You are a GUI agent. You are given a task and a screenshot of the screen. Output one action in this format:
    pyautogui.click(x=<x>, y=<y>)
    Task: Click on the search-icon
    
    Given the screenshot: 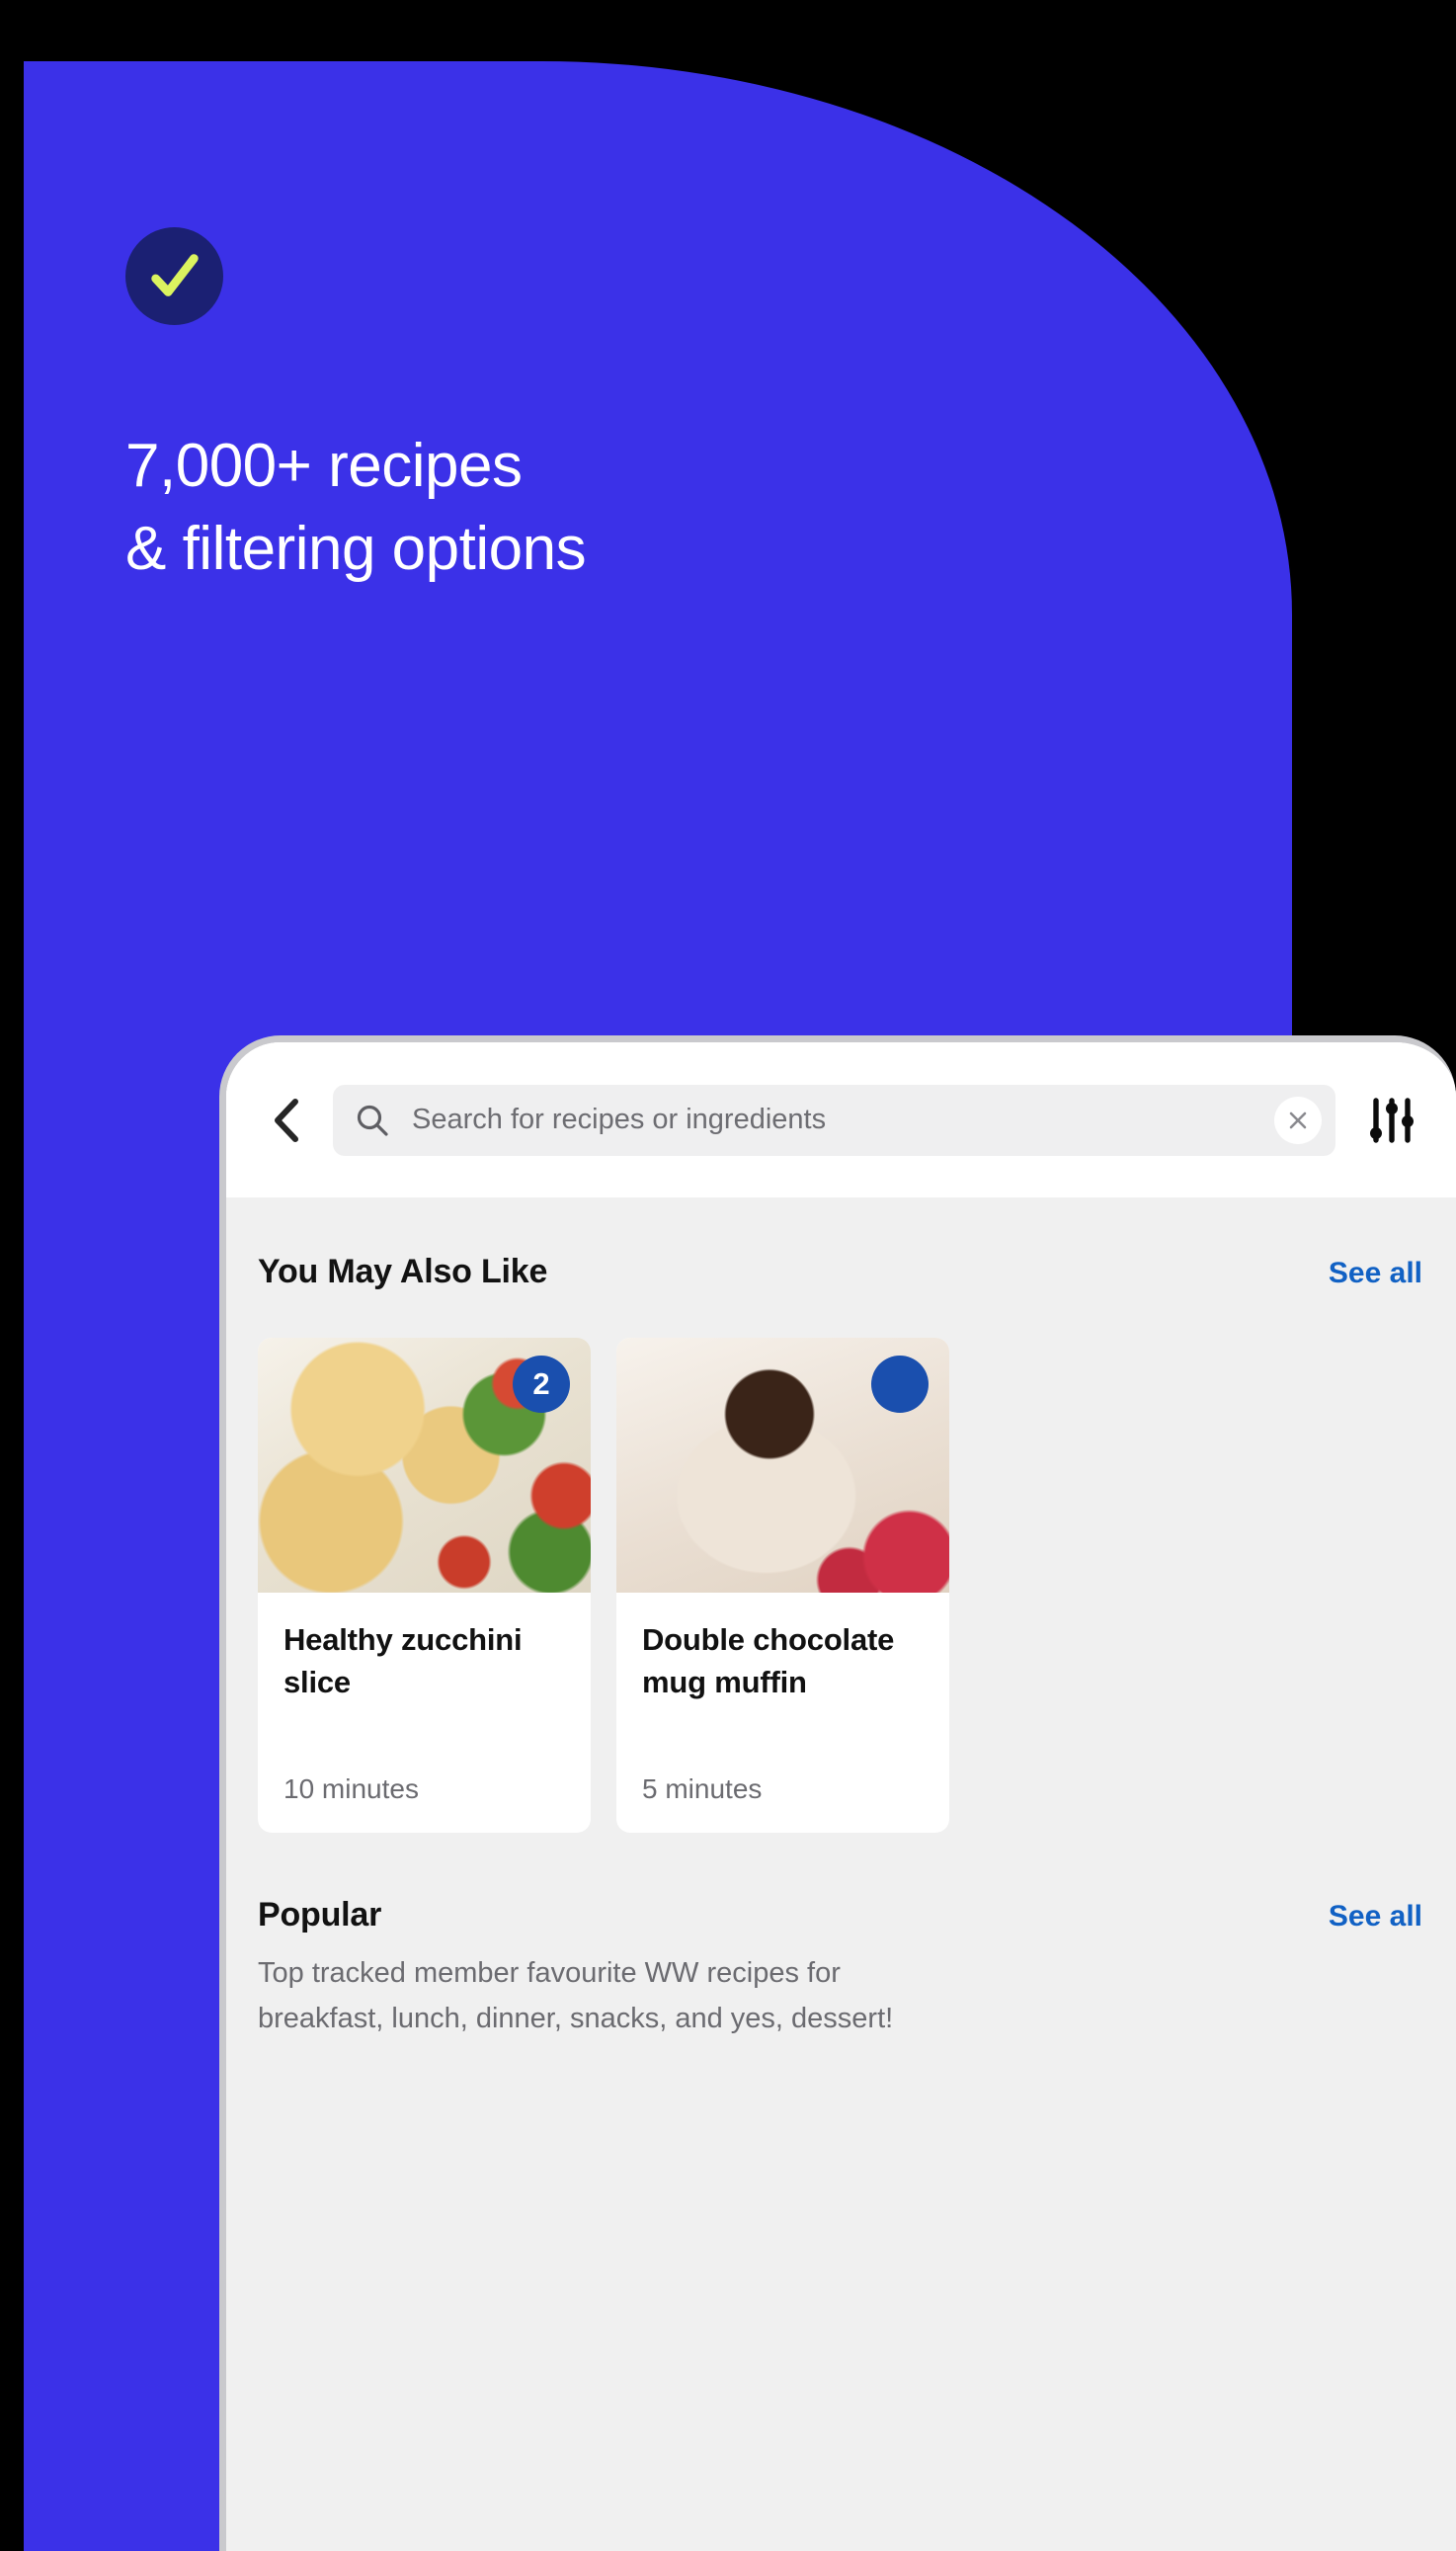 What is the action you would take?
    pyautogui.click(x=372, y=1120)
    